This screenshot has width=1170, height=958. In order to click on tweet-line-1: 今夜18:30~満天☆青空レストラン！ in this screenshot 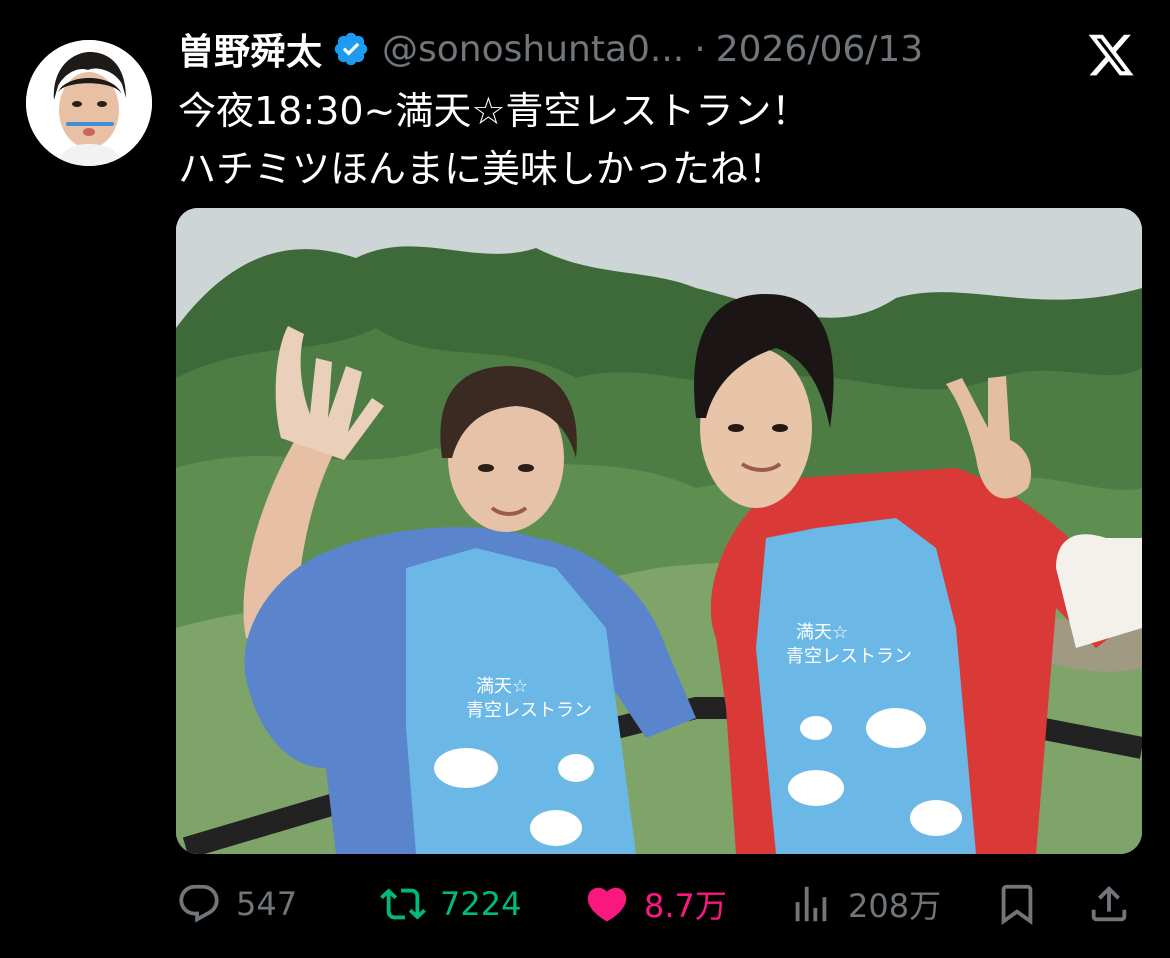, I will do `click(494, 111)`.